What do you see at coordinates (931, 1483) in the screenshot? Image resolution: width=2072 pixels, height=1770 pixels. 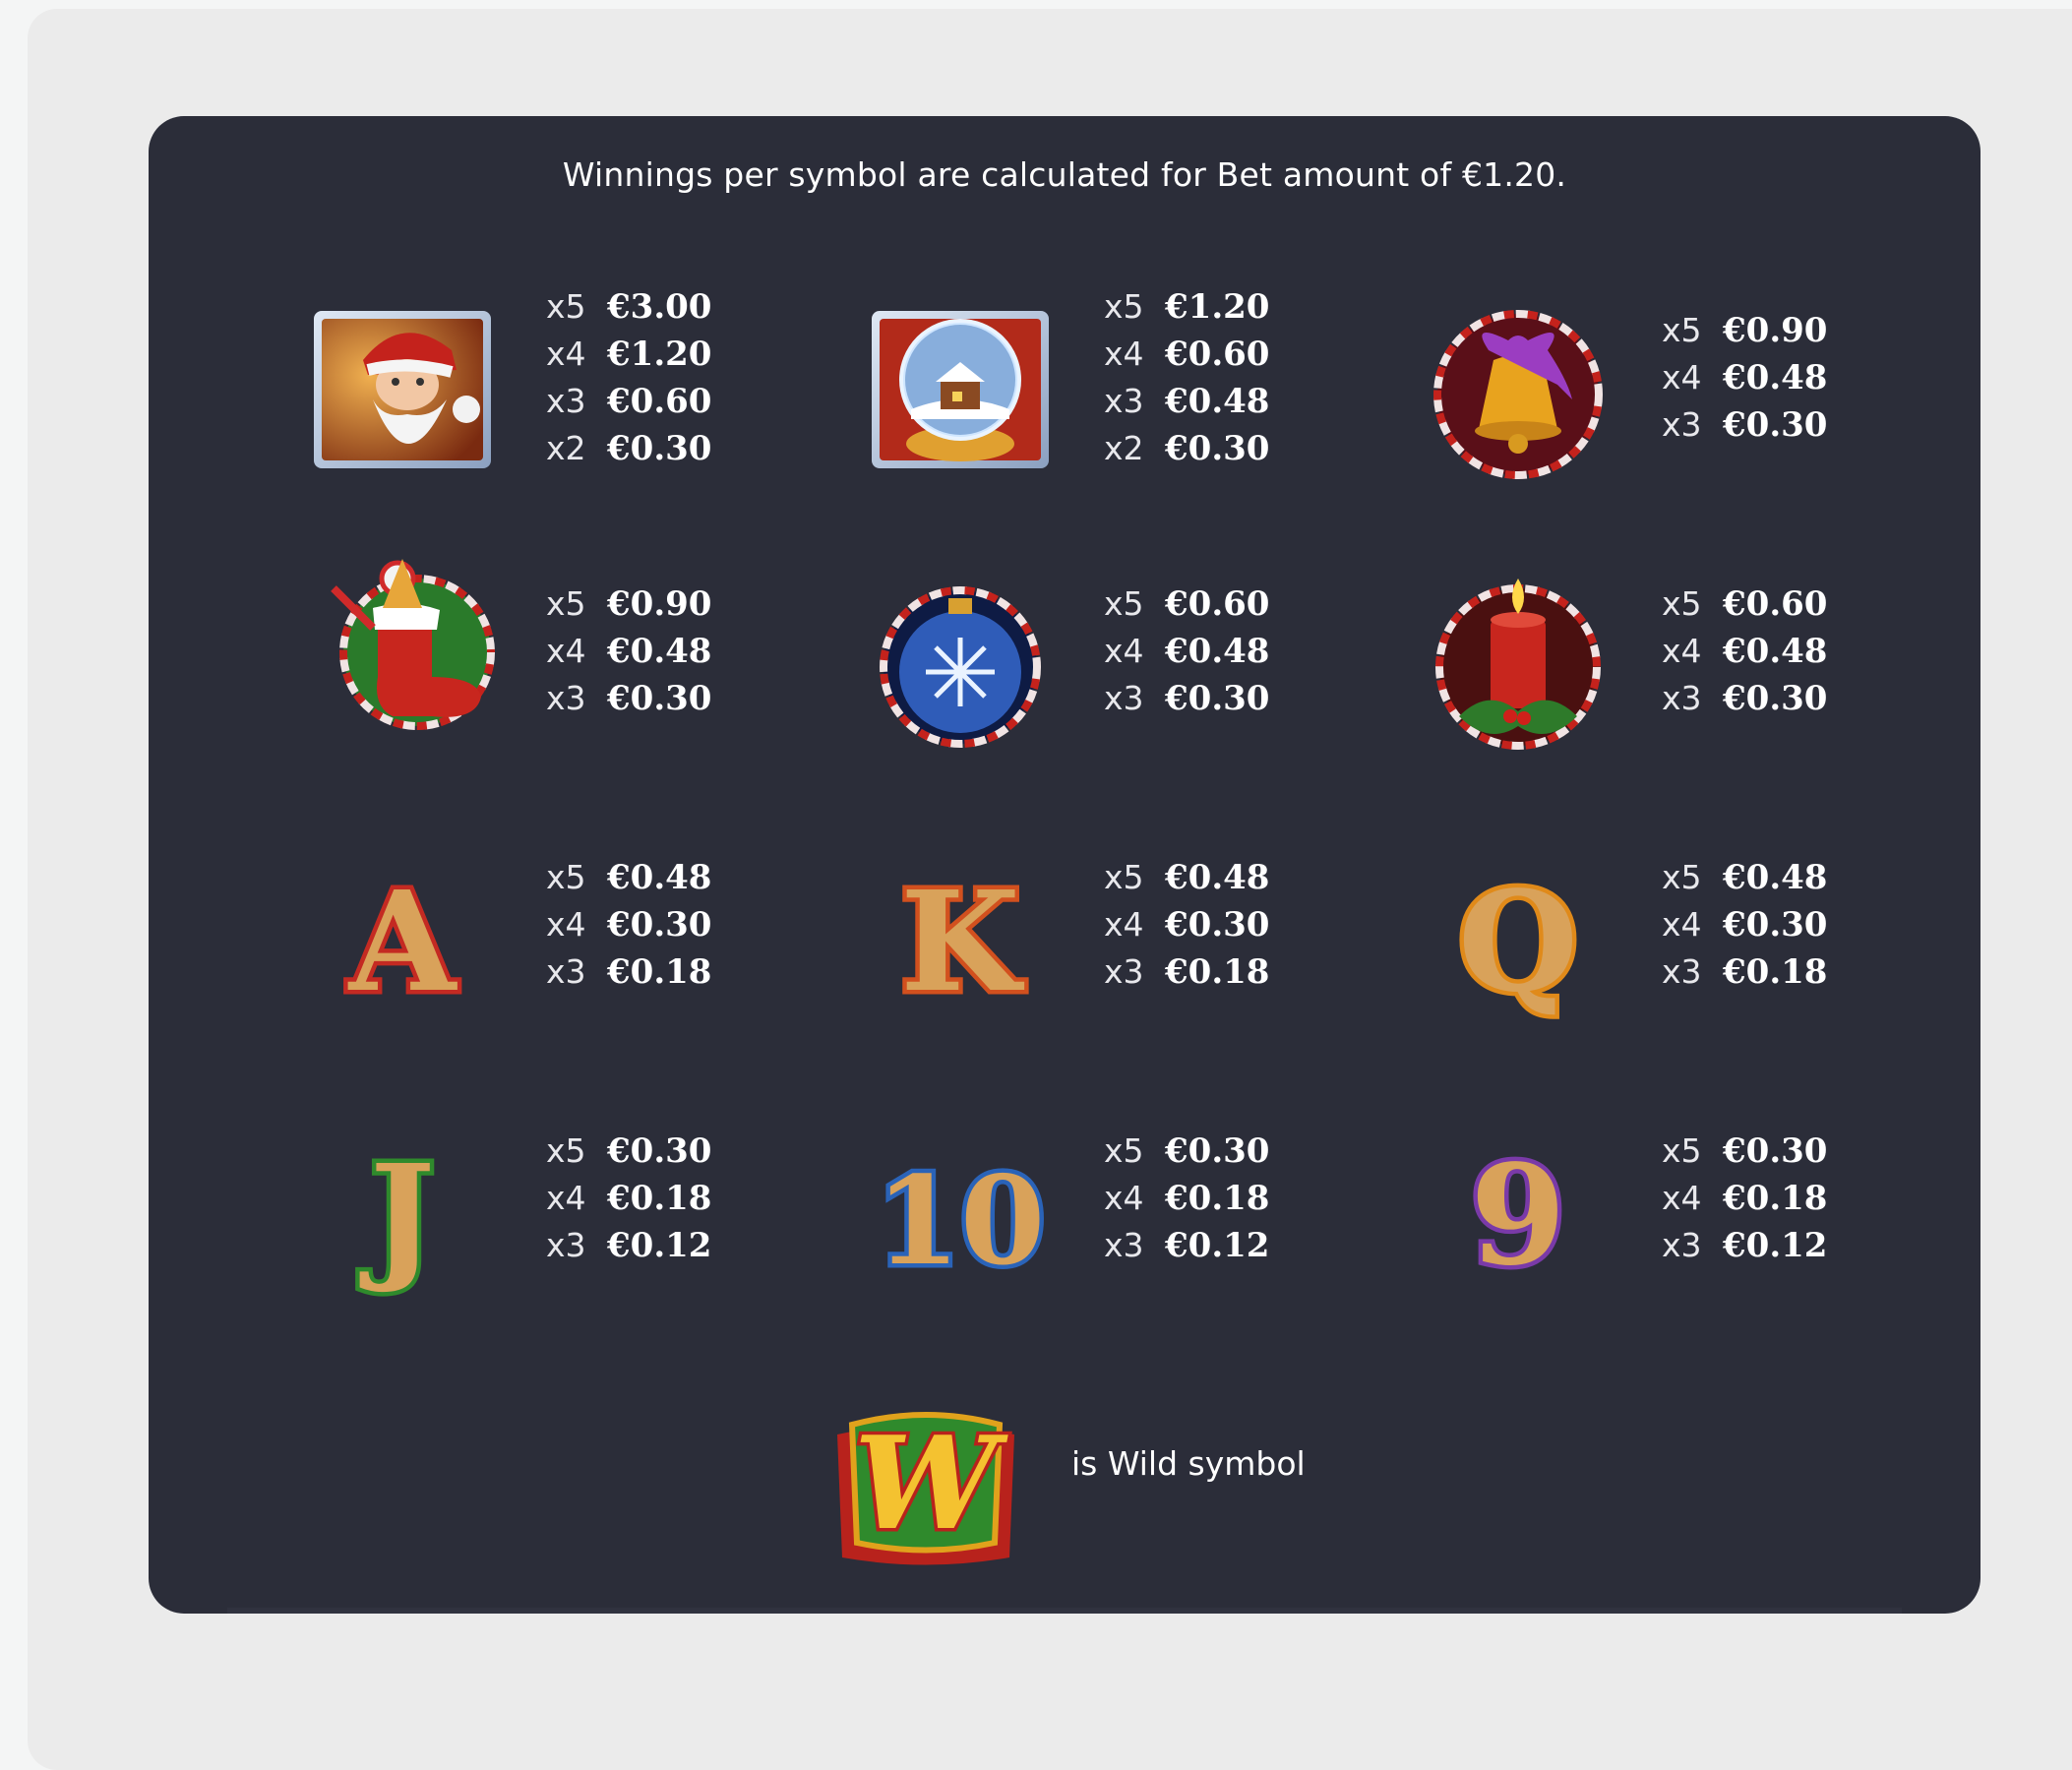 I see `svg-text: W` at bounding box center [931, 1483].